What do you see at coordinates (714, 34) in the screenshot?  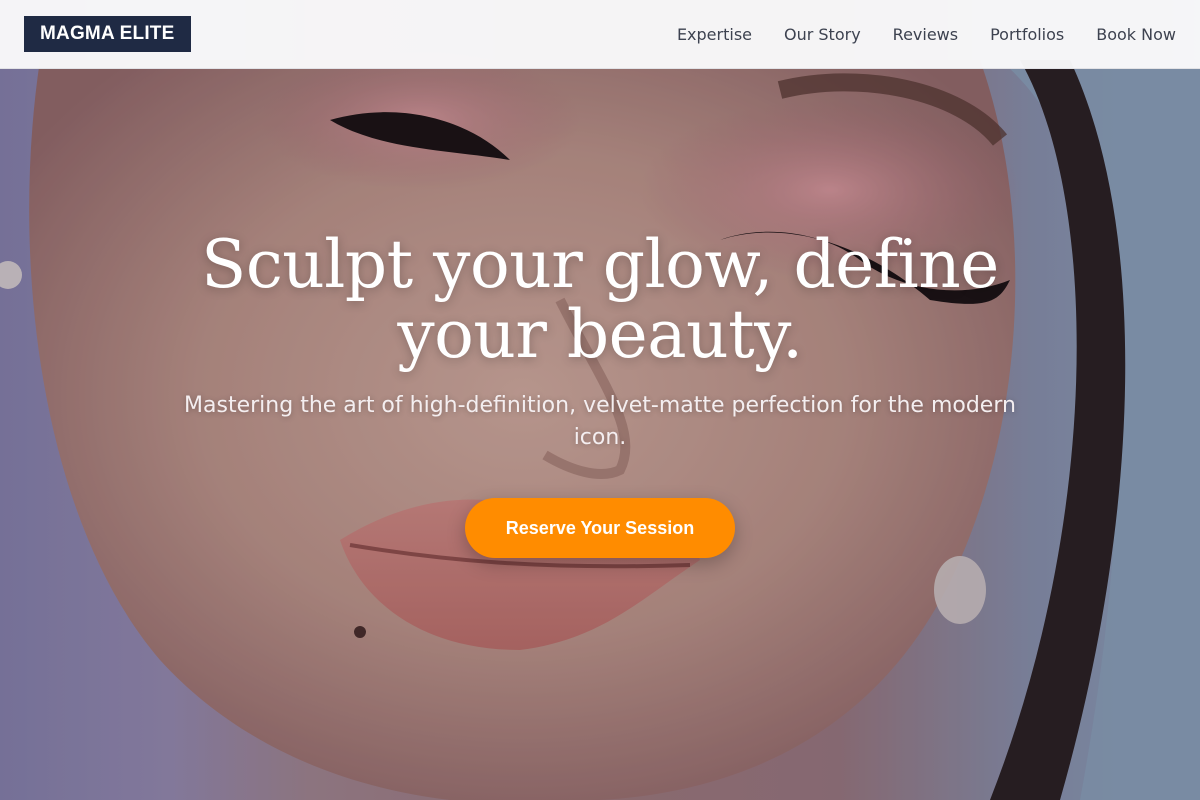 I see `nav-link-expertise: Expertise` at bounding box center [714, 34].